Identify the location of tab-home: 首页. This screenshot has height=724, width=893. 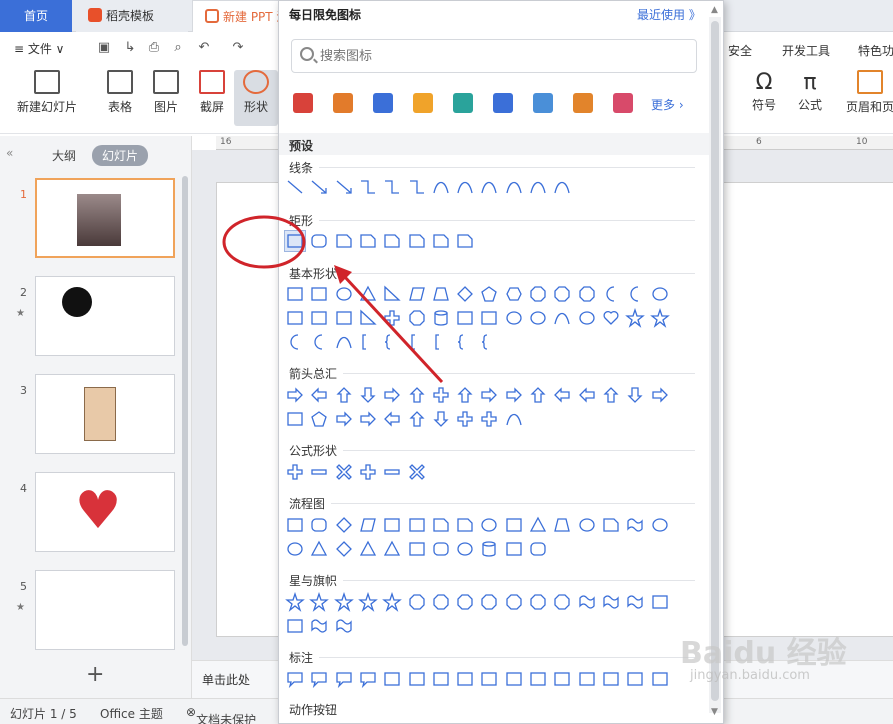
(36, 16).